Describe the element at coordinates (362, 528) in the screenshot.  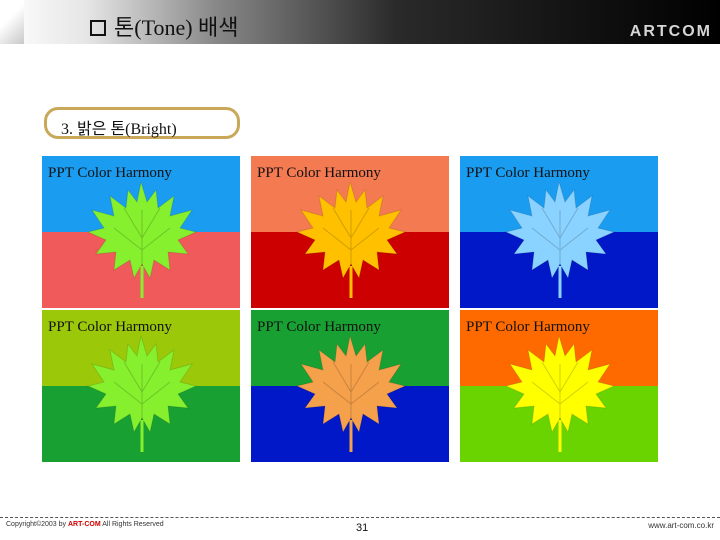
I see `page-number: 31` at that location.